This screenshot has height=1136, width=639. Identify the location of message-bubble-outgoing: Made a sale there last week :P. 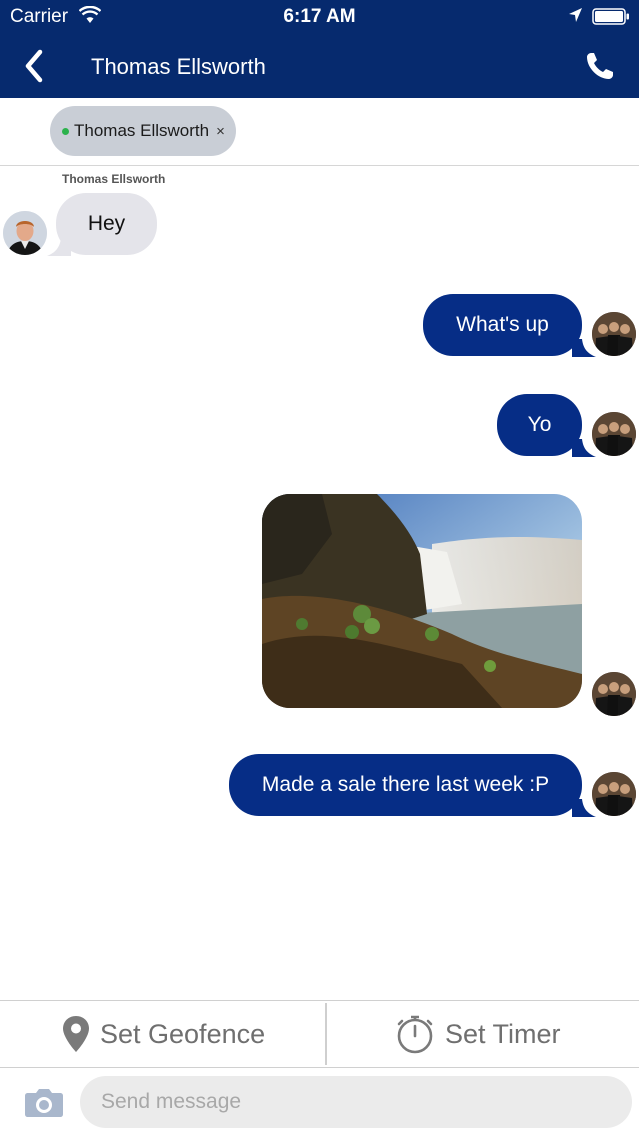
(405, 785).